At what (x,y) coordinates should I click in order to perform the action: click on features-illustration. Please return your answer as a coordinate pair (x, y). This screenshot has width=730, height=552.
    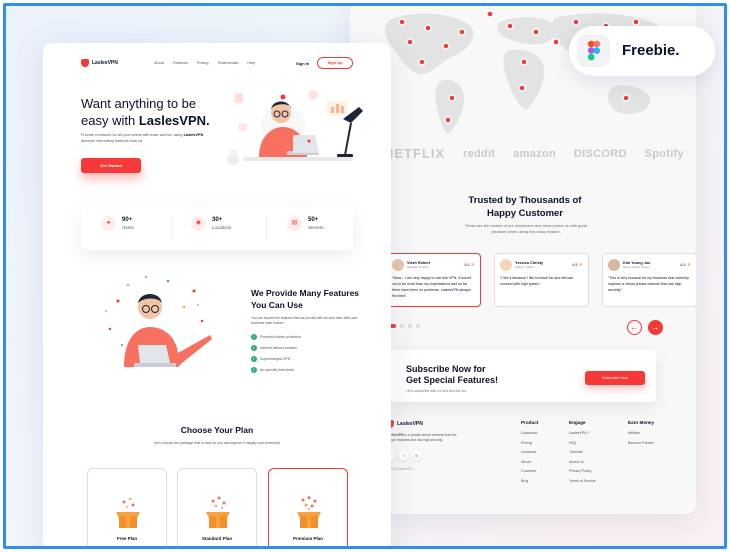
    Looking at the image, I should click on (158, 321).